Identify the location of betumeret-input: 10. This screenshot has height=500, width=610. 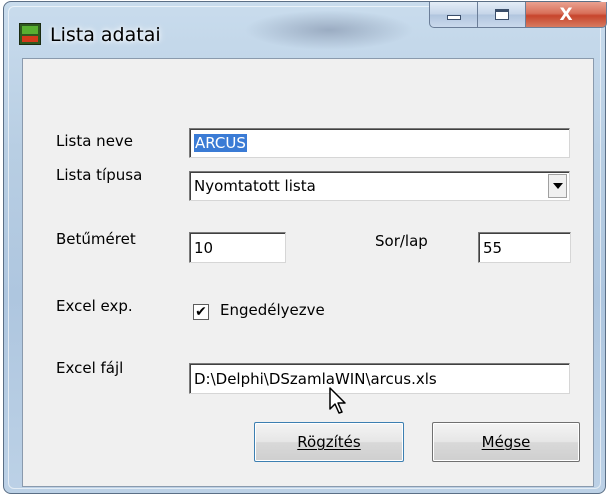
(237, 247).